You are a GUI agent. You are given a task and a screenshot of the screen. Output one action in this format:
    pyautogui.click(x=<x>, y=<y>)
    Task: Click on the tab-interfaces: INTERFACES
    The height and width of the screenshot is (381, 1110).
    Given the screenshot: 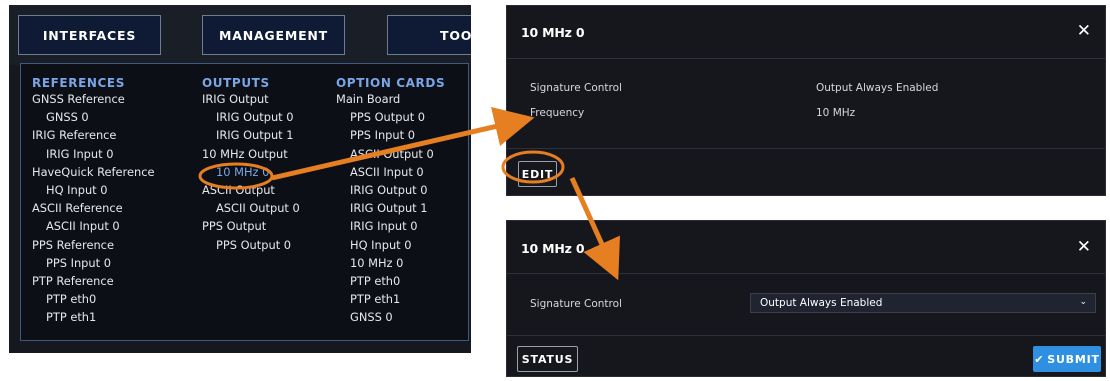 What is the action you would take?
    pyautogui.click(x=89, y=35)
    